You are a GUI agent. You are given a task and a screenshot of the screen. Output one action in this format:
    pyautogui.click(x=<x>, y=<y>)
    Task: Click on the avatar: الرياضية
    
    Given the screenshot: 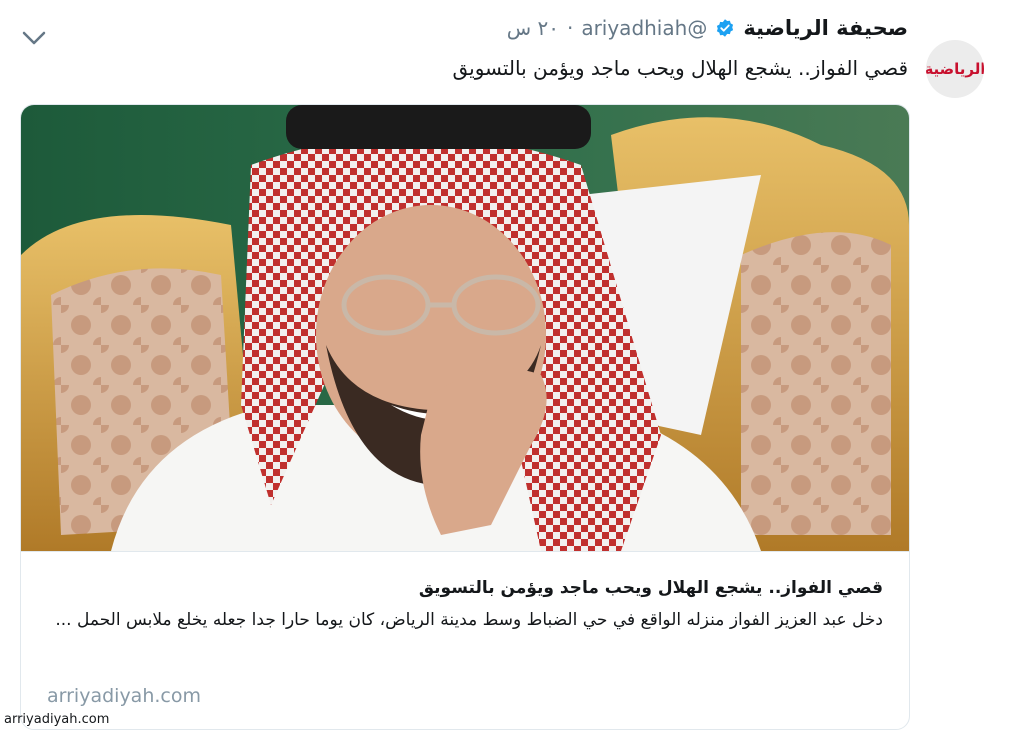 What is the action you would take?
    pyautogui.click(x=955, y=69)
    